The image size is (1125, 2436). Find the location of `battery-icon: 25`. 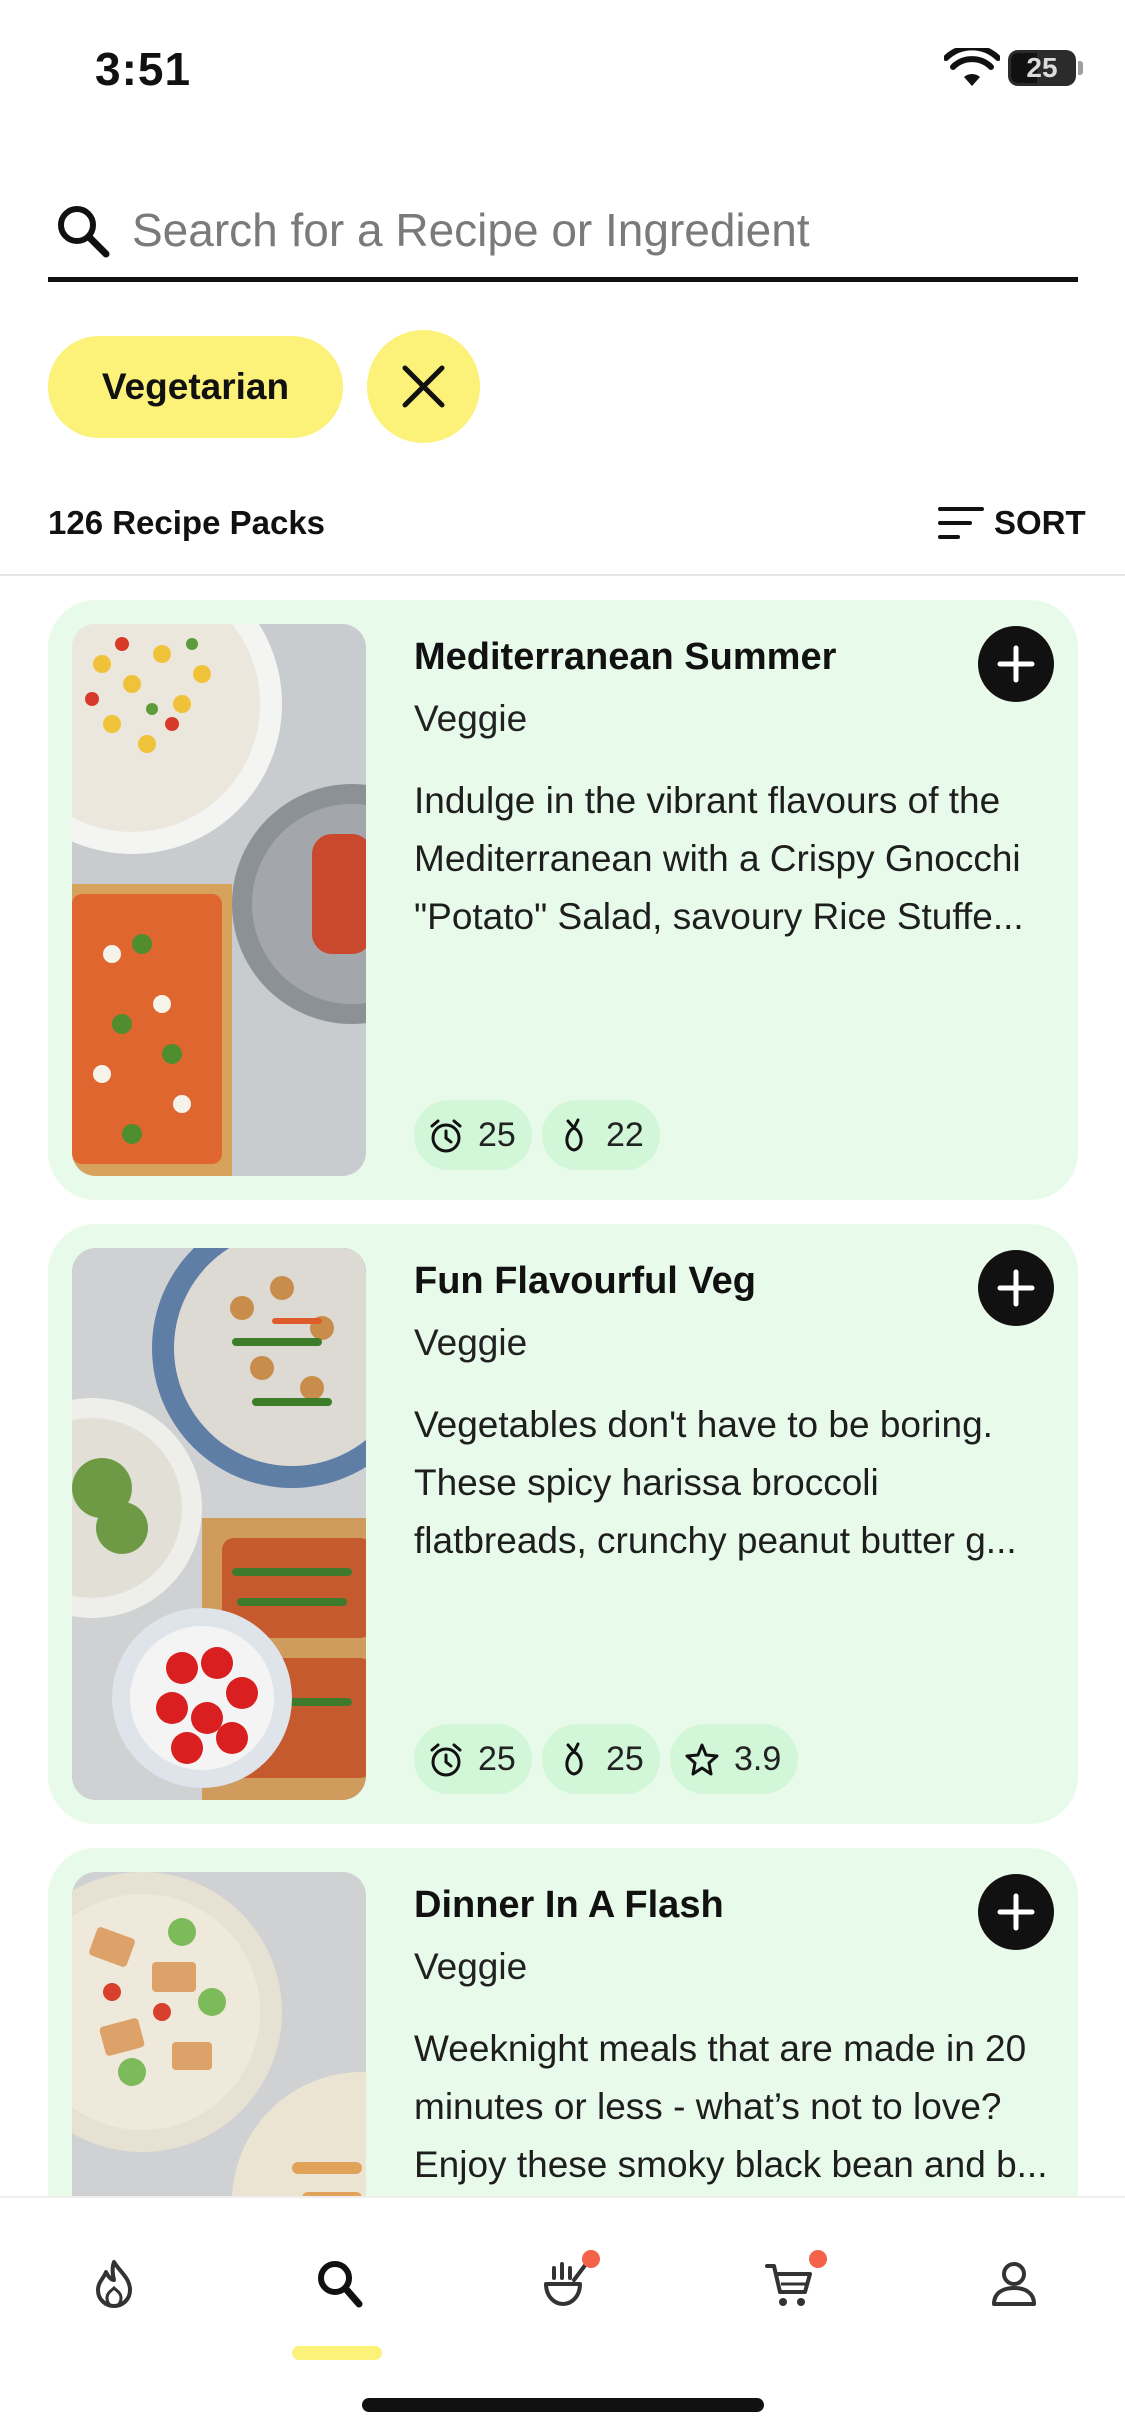

battery-icon: 25 is located at coordinates (1042, 68).